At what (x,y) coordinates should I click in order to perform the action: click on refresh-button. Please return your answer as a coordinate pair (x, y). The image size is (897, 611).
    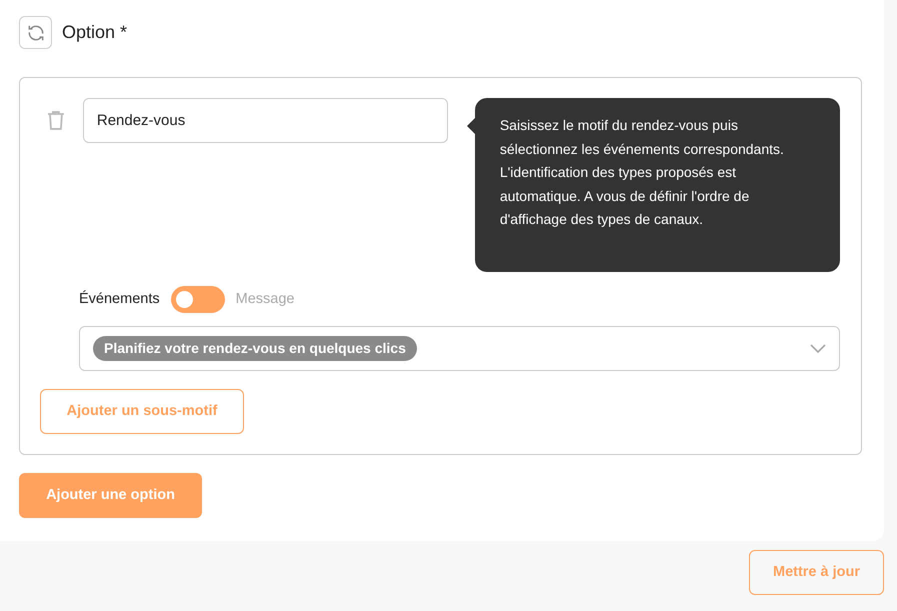
    Looking at the image, I should click on (35, 32).